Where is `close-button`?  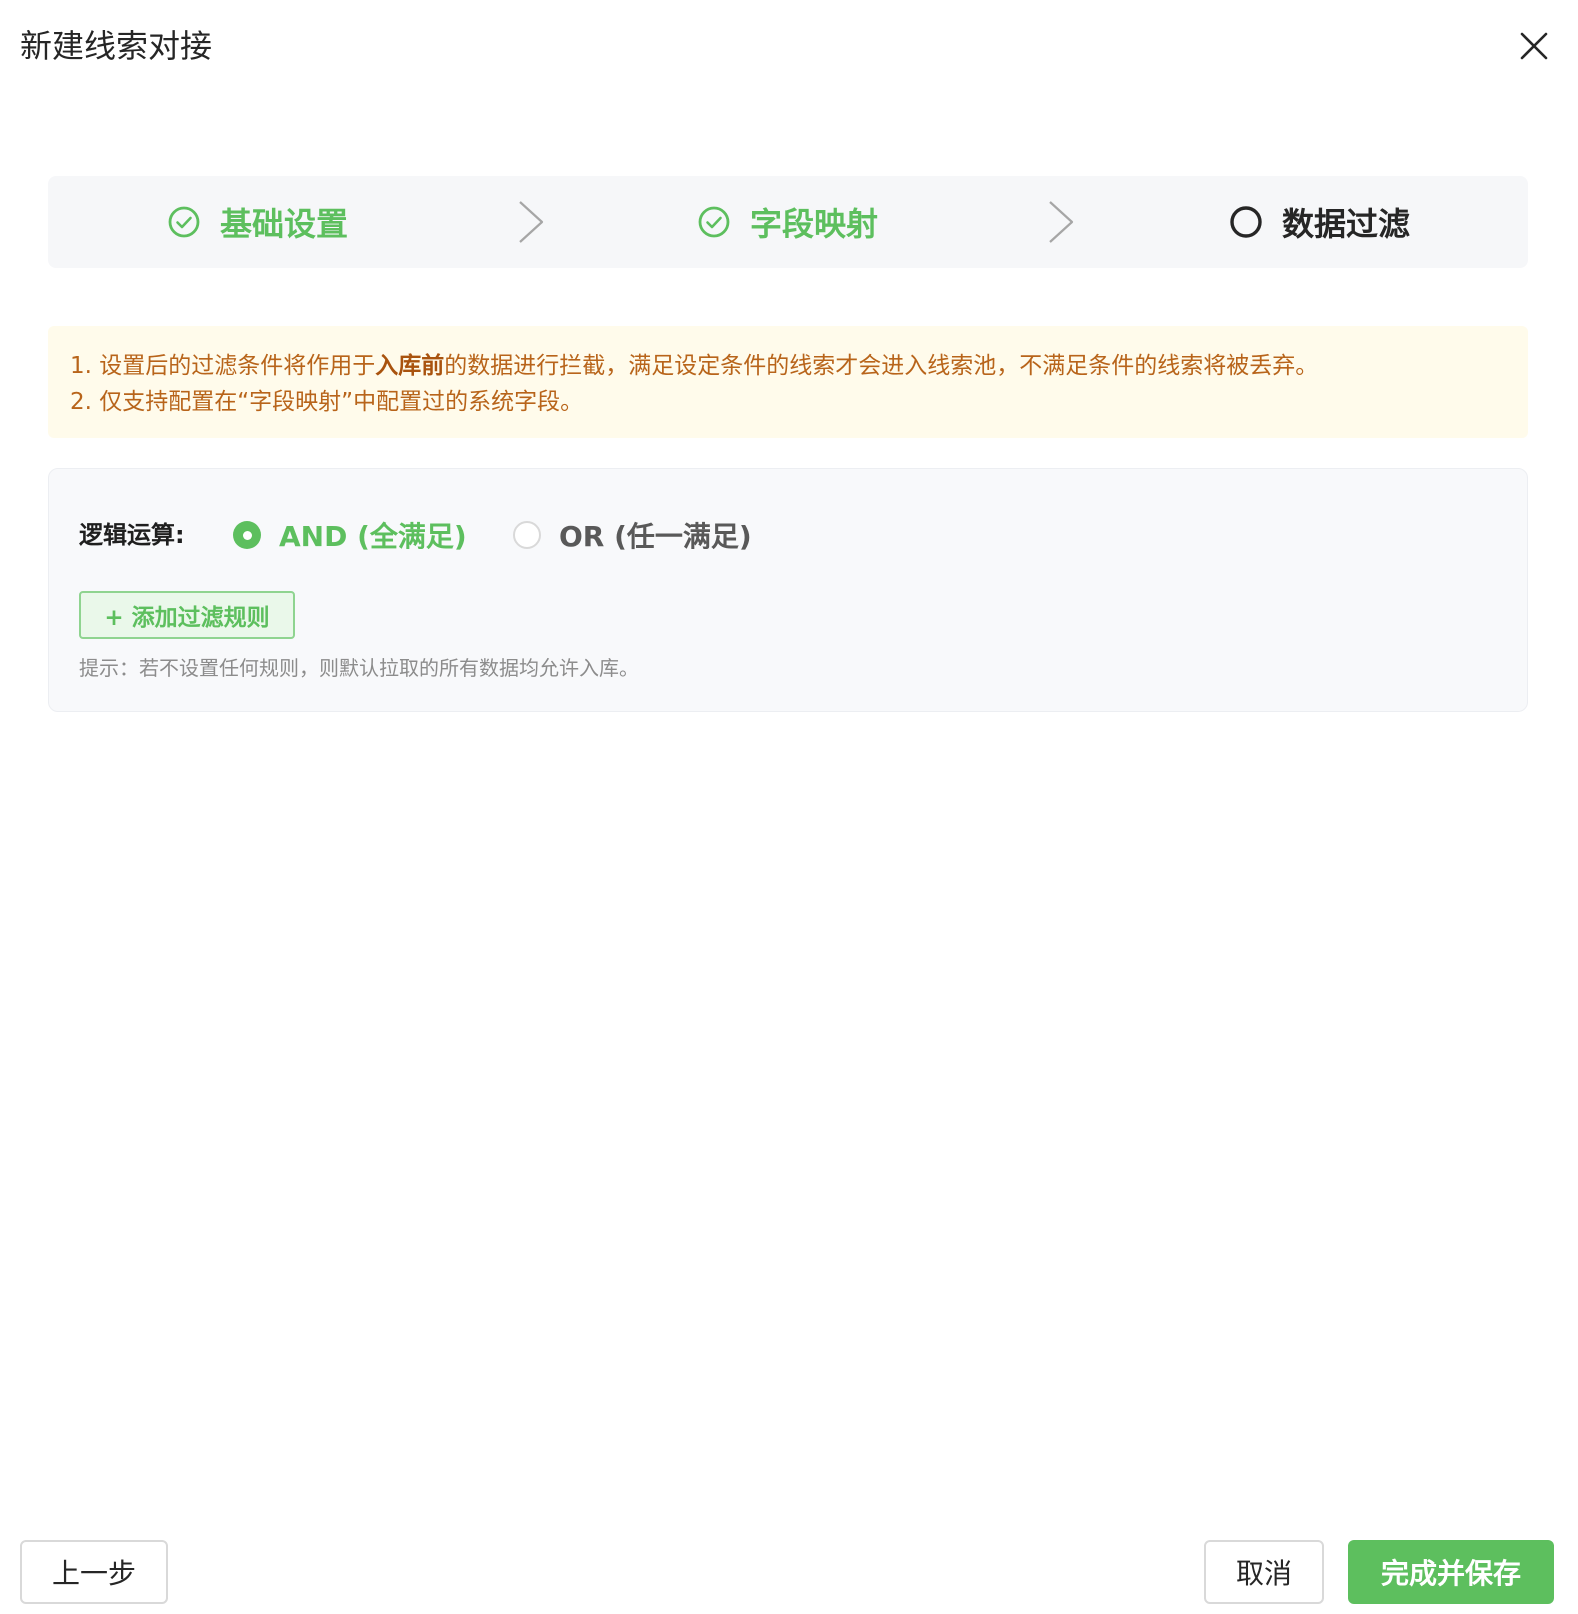
close-button is located at coordinates (1534, 46).